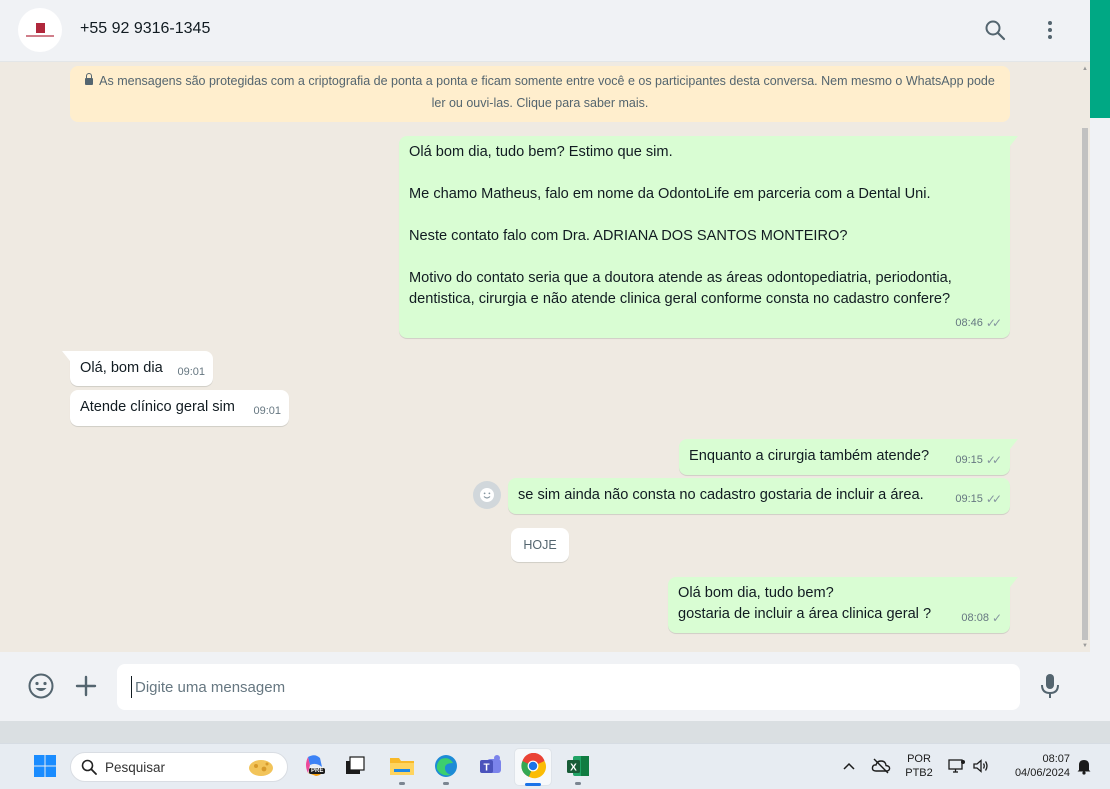 Image resolution: width=1110 pixels, height=789 pixels. What do you see at coordinates (568, 687) in the screenshot?
I see `message-input` at bounding box center [568, 687].